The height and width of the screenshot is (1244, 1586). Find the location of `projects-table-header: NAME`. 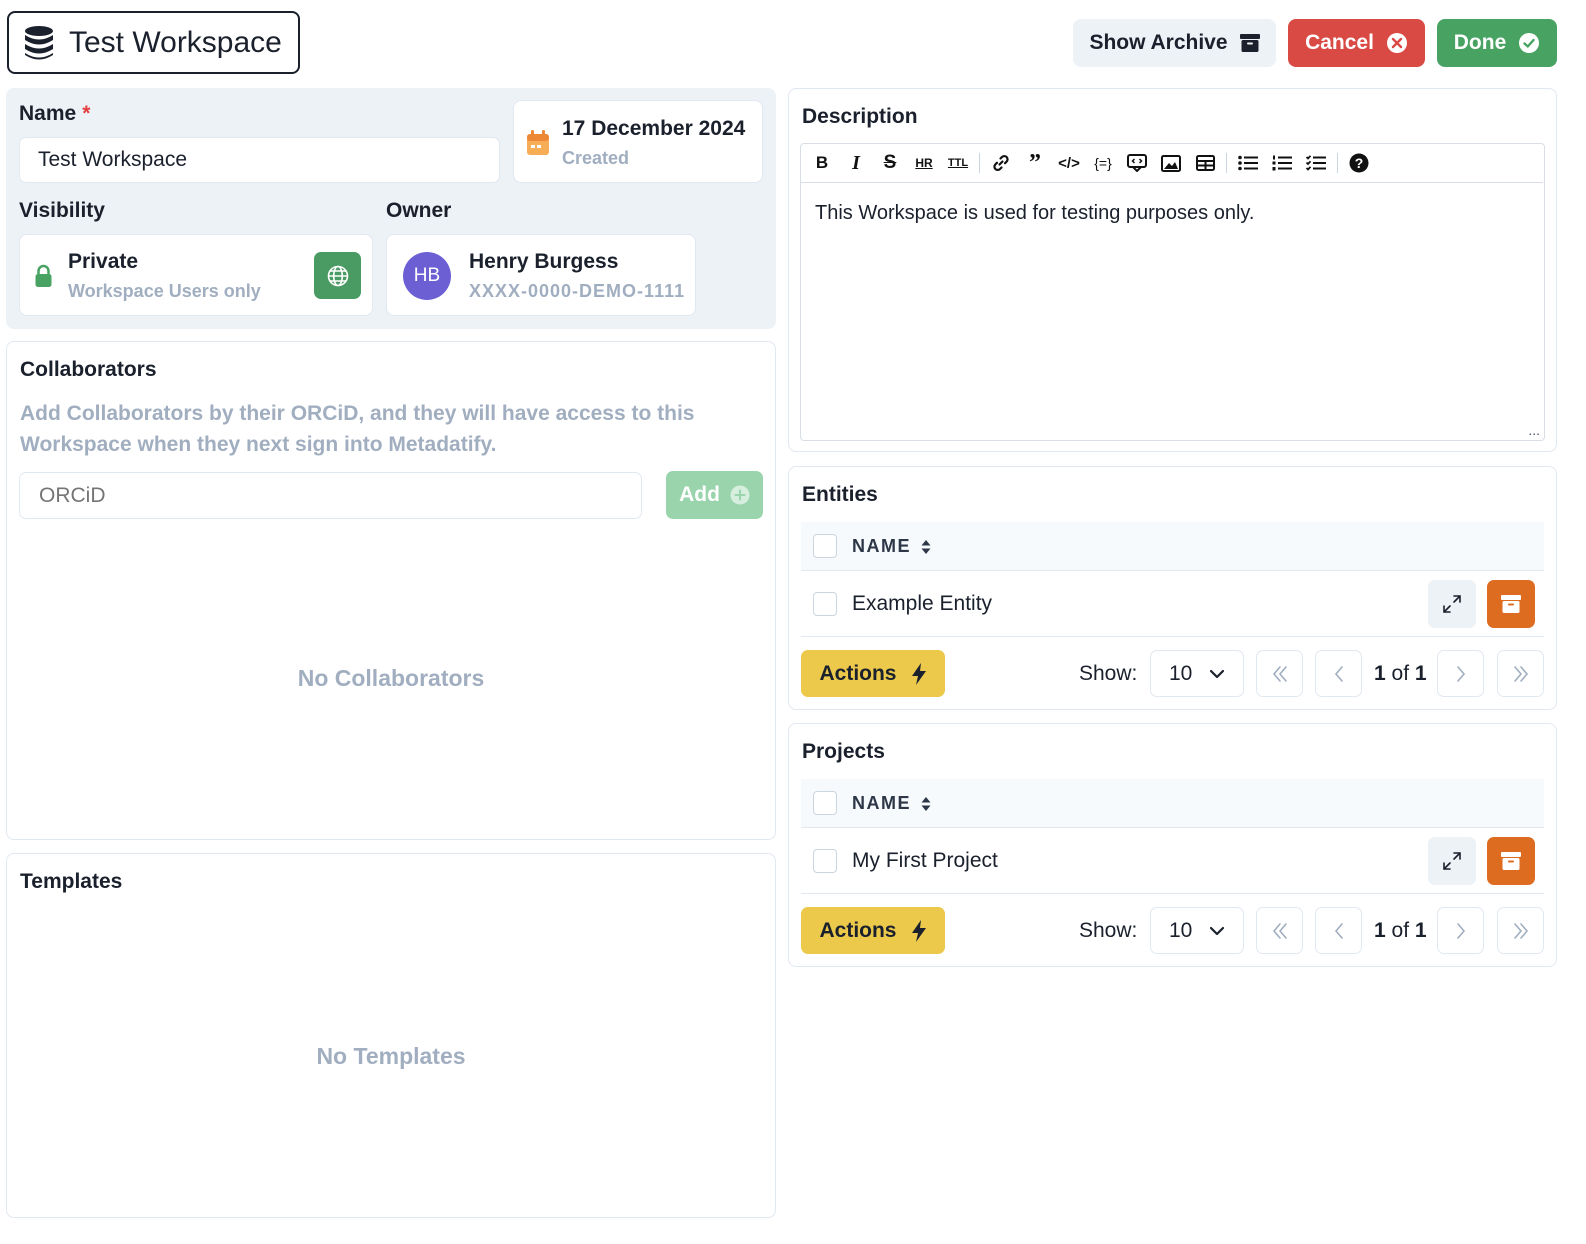

projects-table-header: NAME is located at coordinates (1172, 803).